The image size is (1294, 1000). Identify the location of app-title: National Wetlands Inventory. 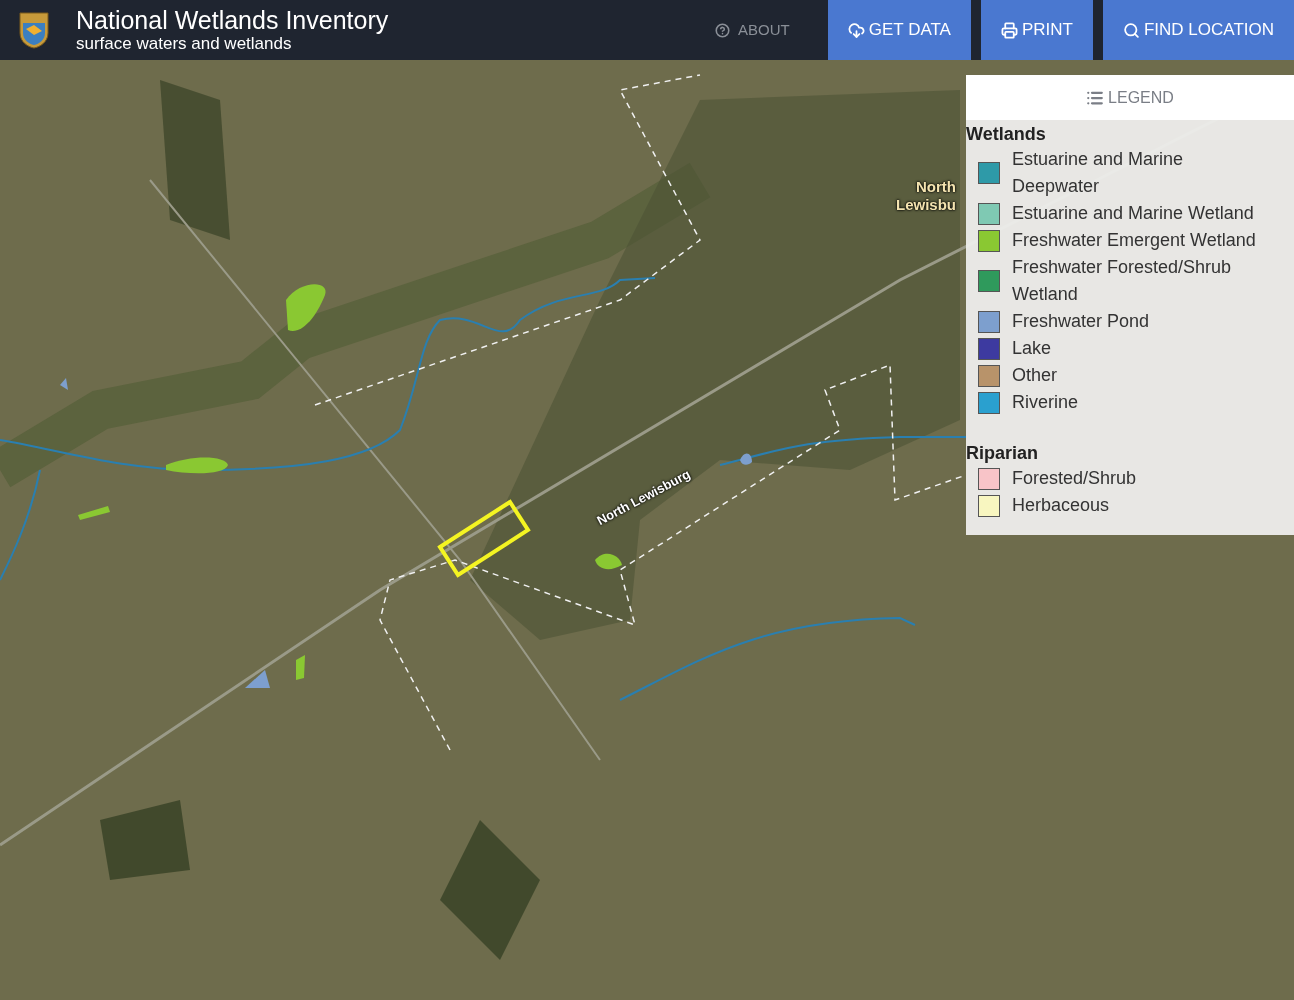
(232, 20).